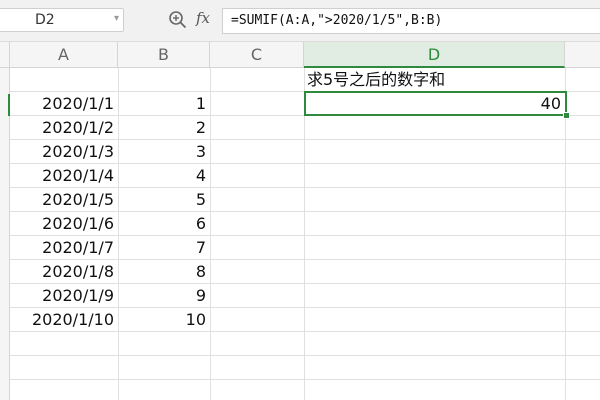 The height and width of the screenshot is (400, 600). I want to click on formula-bar: D2 ▾ fx =SUMIF(A:A,">2020/1/5",B:B), so click(300, 21).